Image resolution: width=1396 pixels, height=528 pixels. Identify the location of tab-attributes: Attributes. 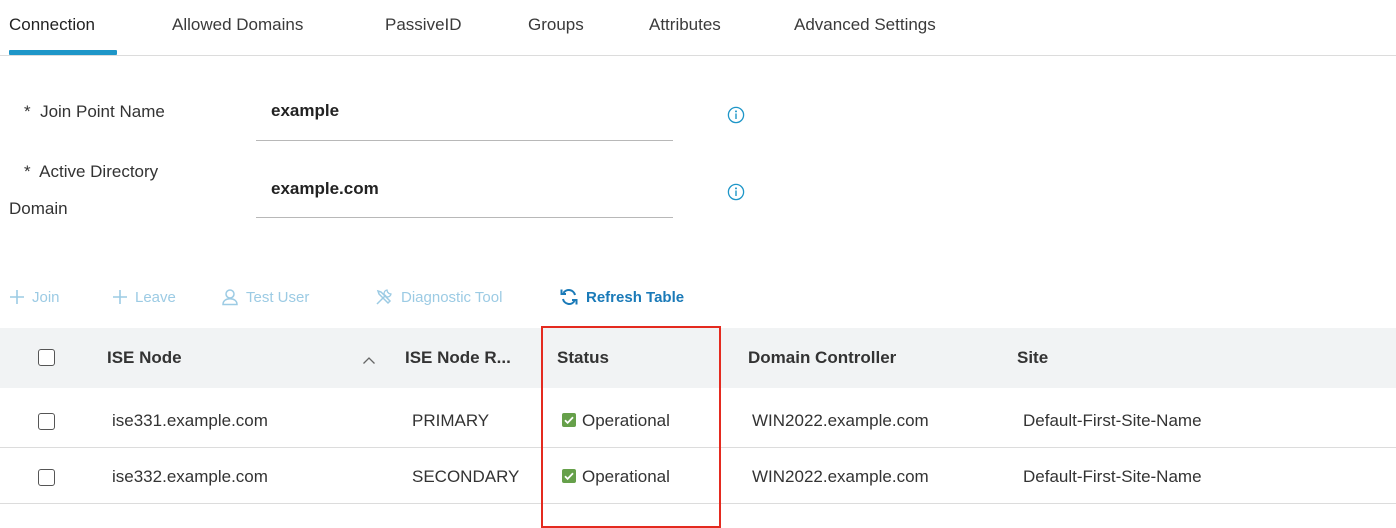
(685, 25).